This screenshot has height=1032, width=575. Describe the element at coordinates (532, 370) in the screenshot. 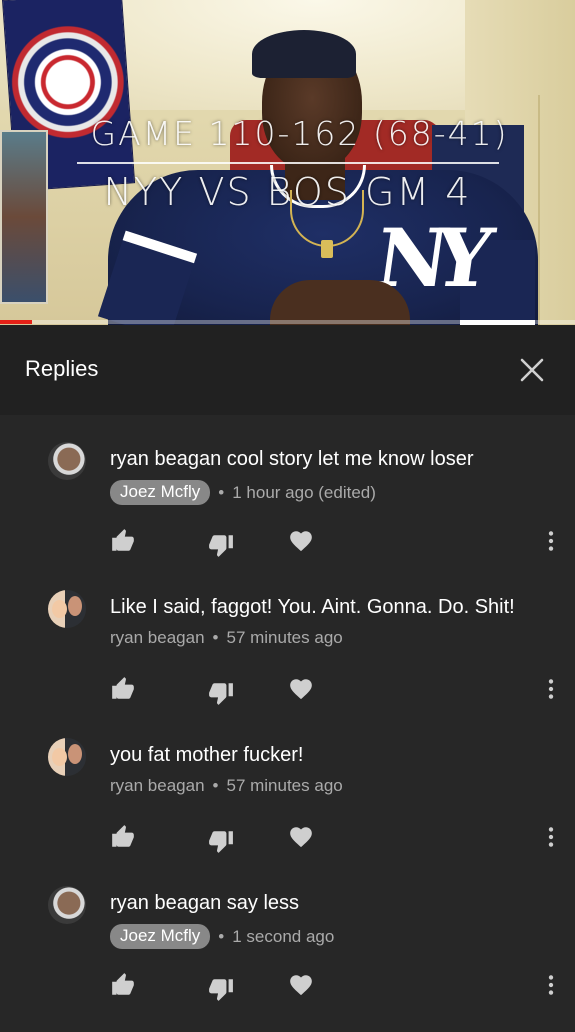

I see `close-icon` at that location.